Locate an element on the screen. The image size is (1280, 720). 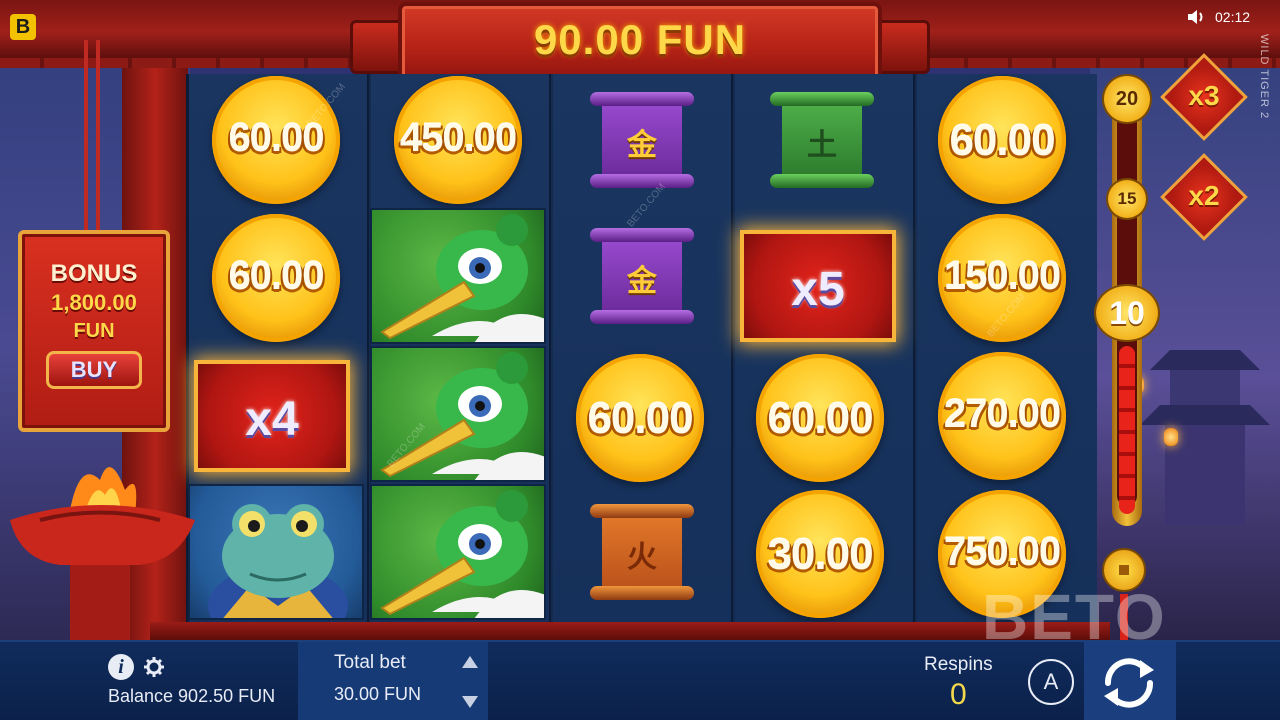
multiplier-symbol: x4 is located at coordinates (272, 416).